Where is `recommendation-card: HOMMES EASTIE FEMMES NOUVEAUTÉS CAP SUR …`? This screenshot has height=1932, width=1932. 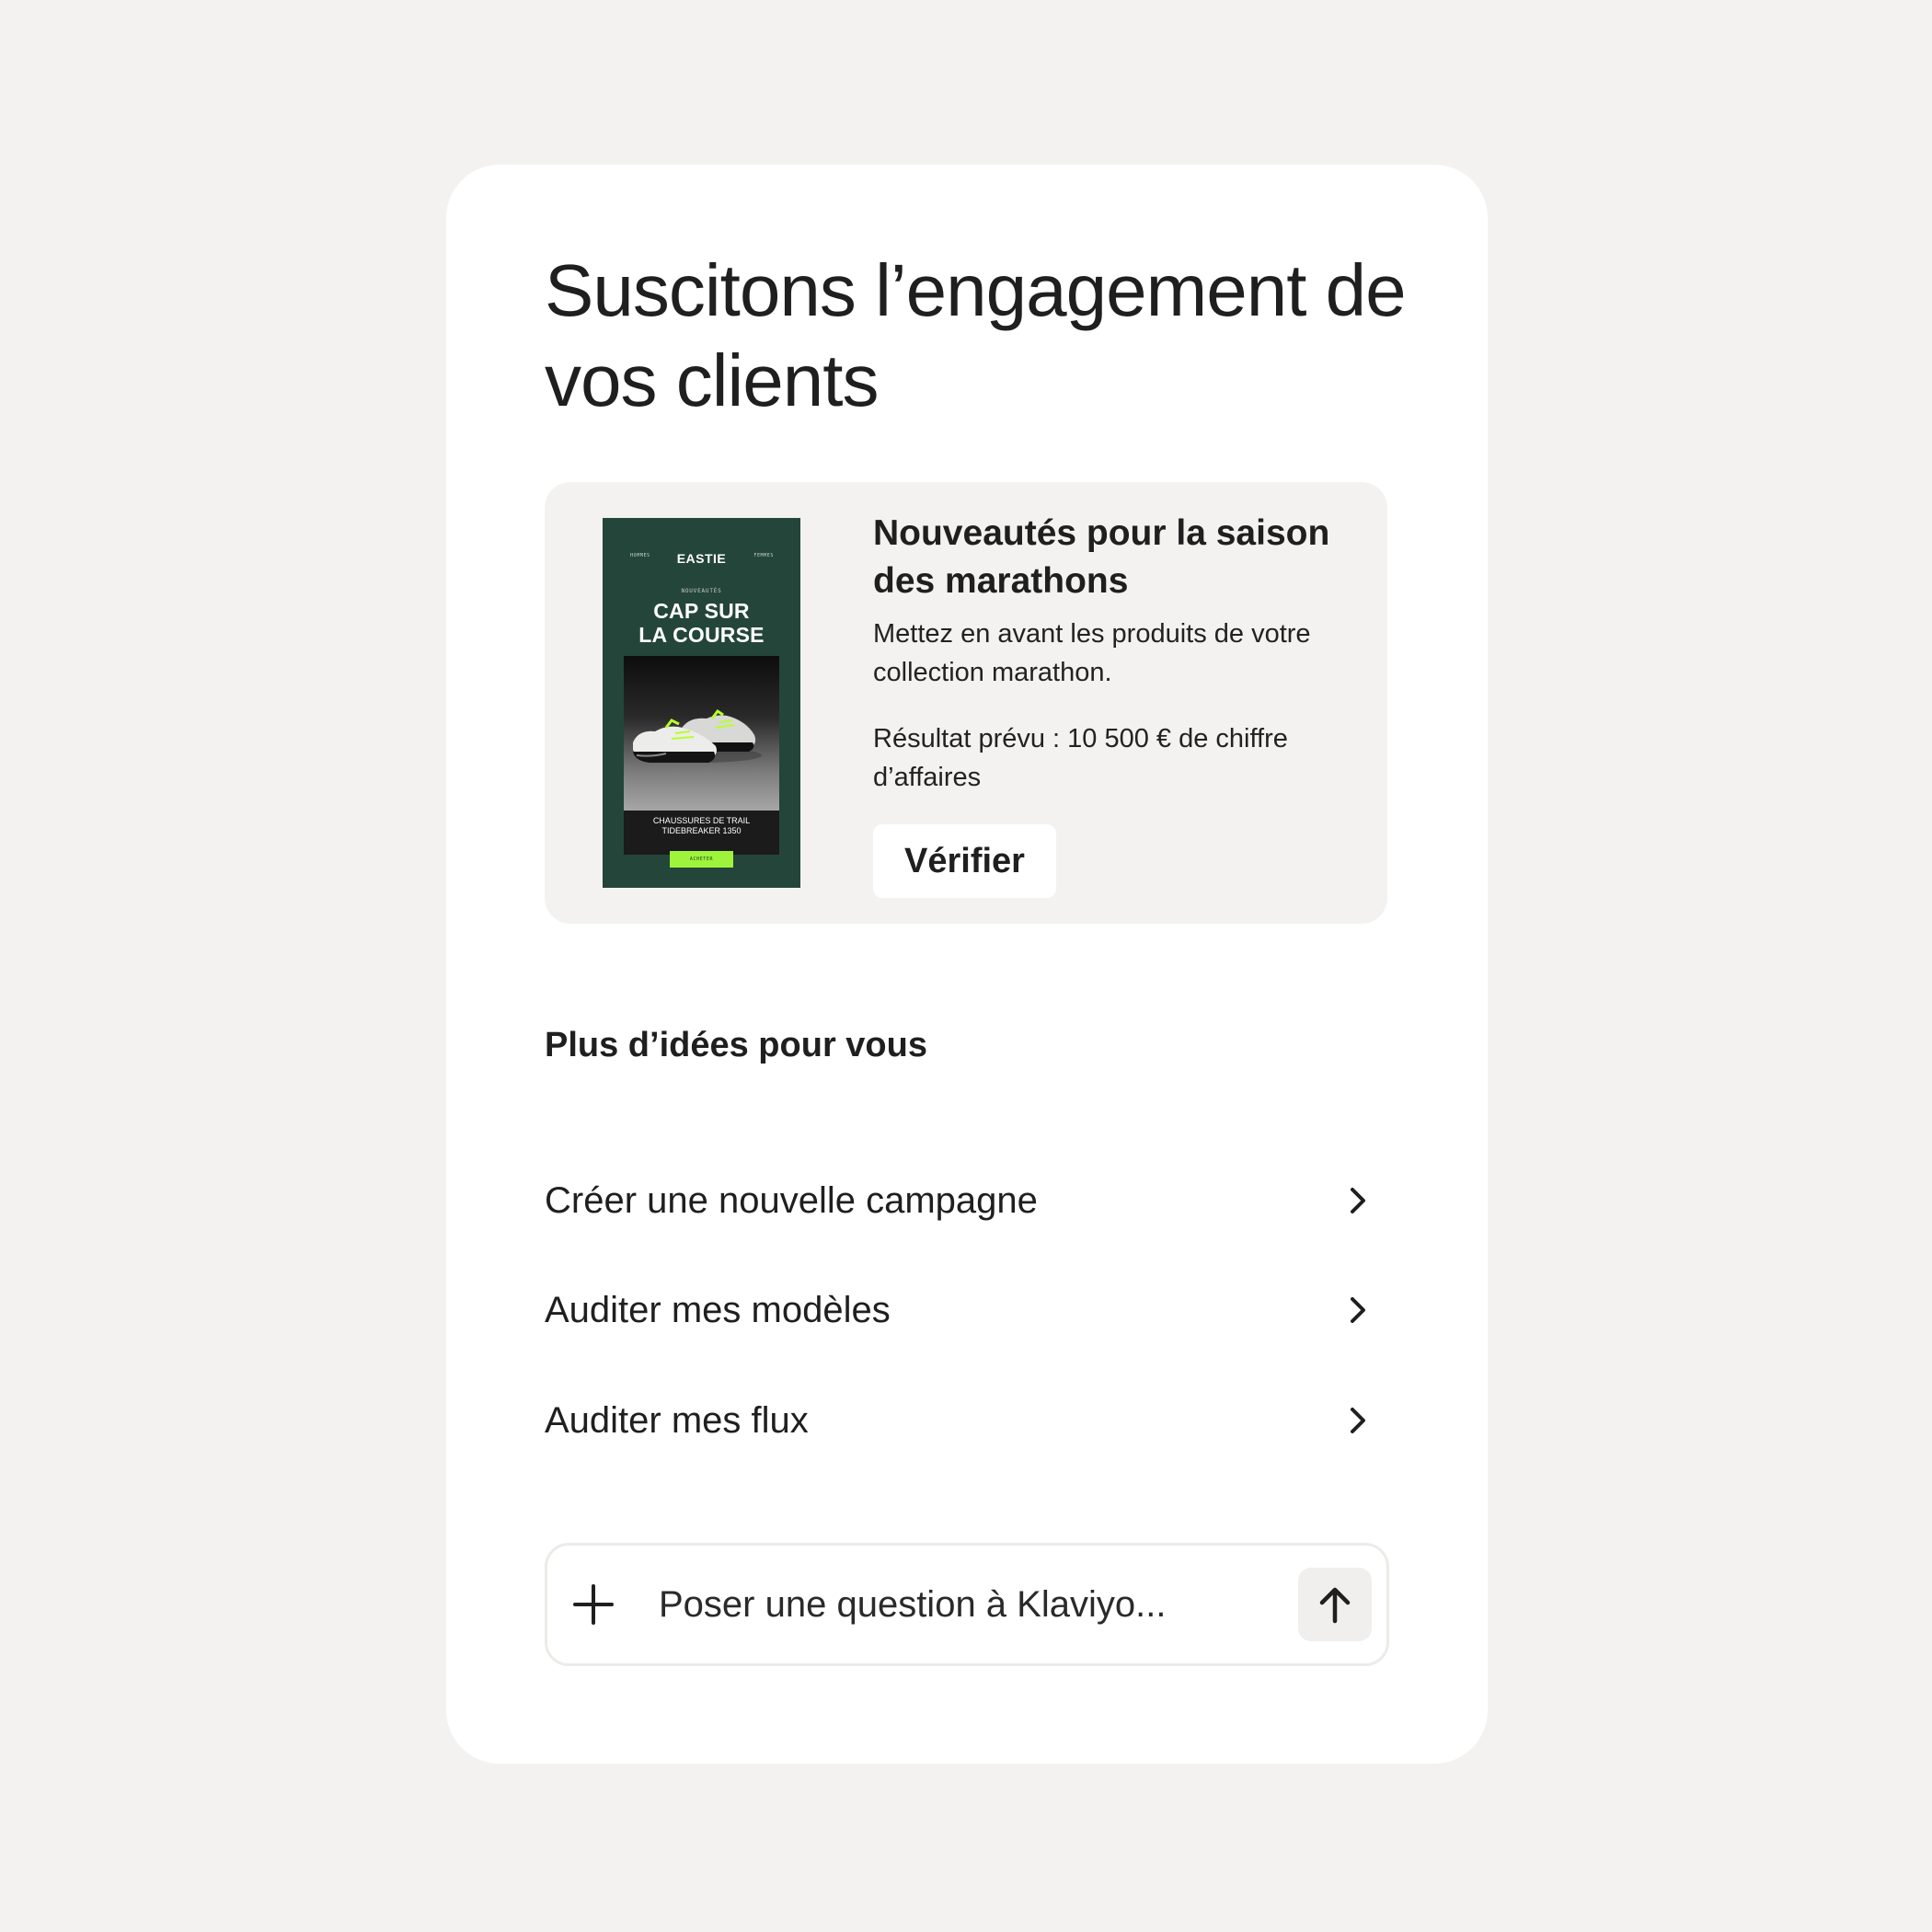
recommendation-card: HOMMES EASTIE FEMMES NOUVEAUTÉS CAP SUR … is located at coordinates (966, 703).